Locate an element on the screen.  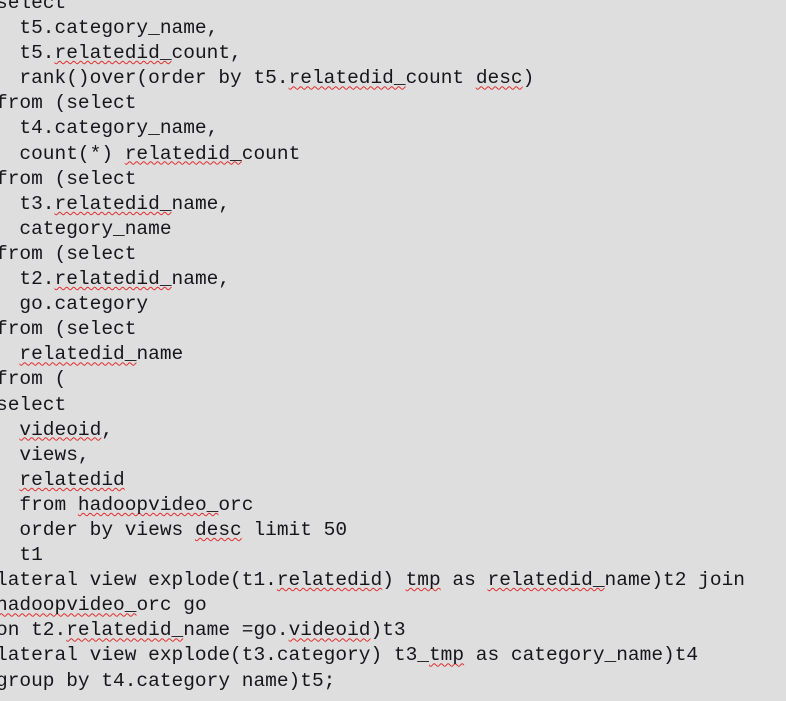
code-line: relatedid_name is located at coordinates (393, 354).